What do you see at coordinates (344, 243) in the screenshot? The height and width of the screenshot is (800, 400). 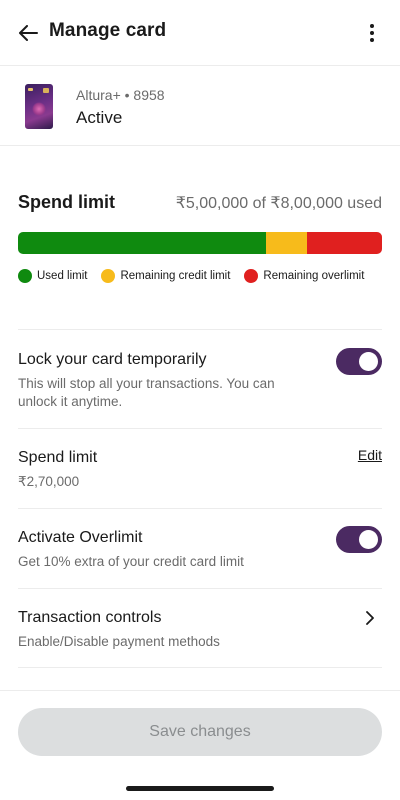 I see `bar-remaining-overlimit-segment` at bounding box center [344, 243].